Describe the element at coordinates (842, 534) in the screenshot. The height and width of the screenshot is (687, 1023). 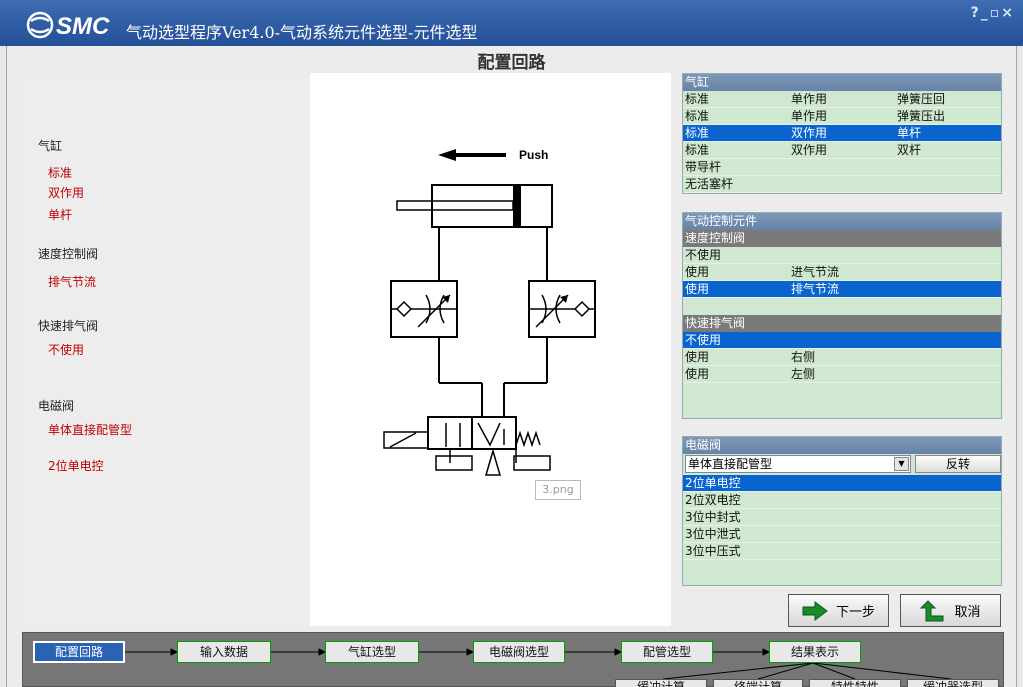
I see `valve-option-row: 3位中泄式` at that location.